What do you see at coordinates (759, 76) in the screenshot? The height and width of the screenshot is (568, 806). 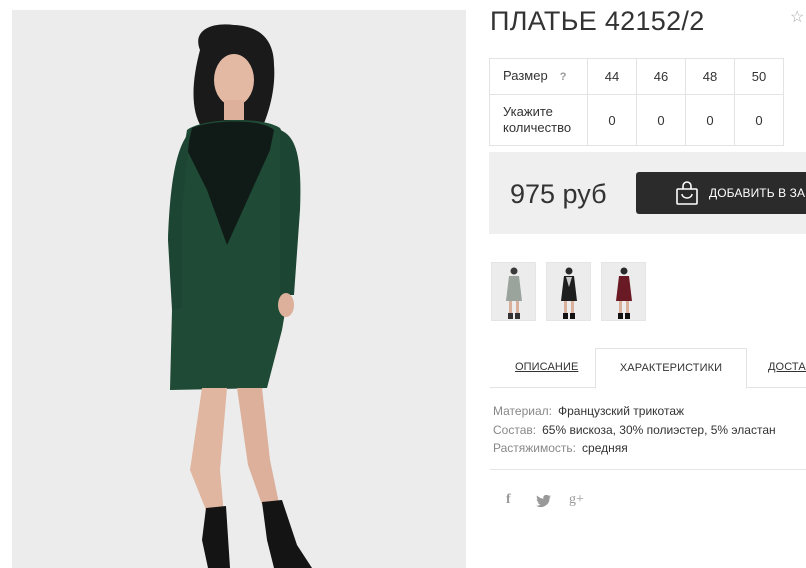 I see `size-cell: 50` at bounding box center [759, 76].